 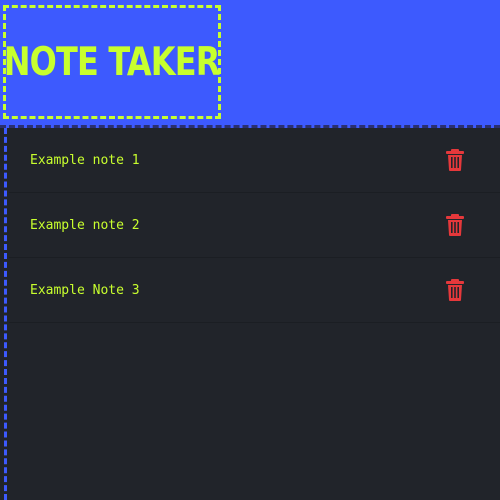 What do you see at coordinates (5, 314) in the screenshot?
I see `divider` at bounding box center [5, 314].